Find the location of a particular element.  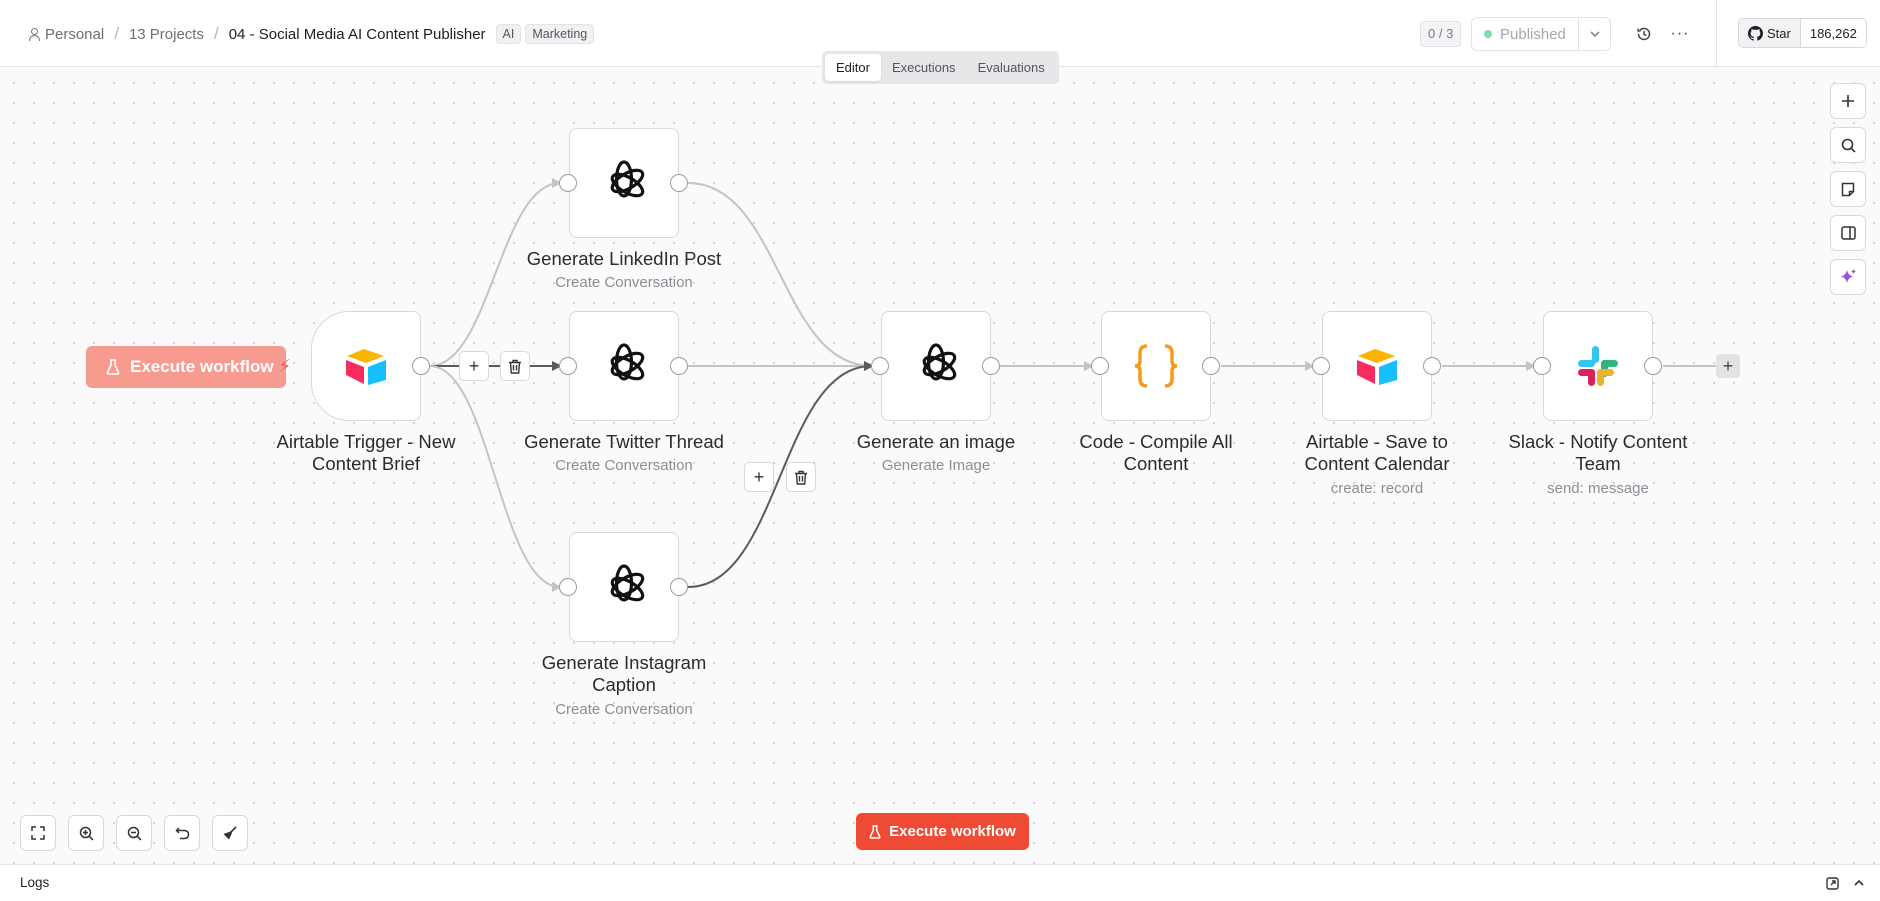

github-star-label: Star is located at coordinates (1779, 33).